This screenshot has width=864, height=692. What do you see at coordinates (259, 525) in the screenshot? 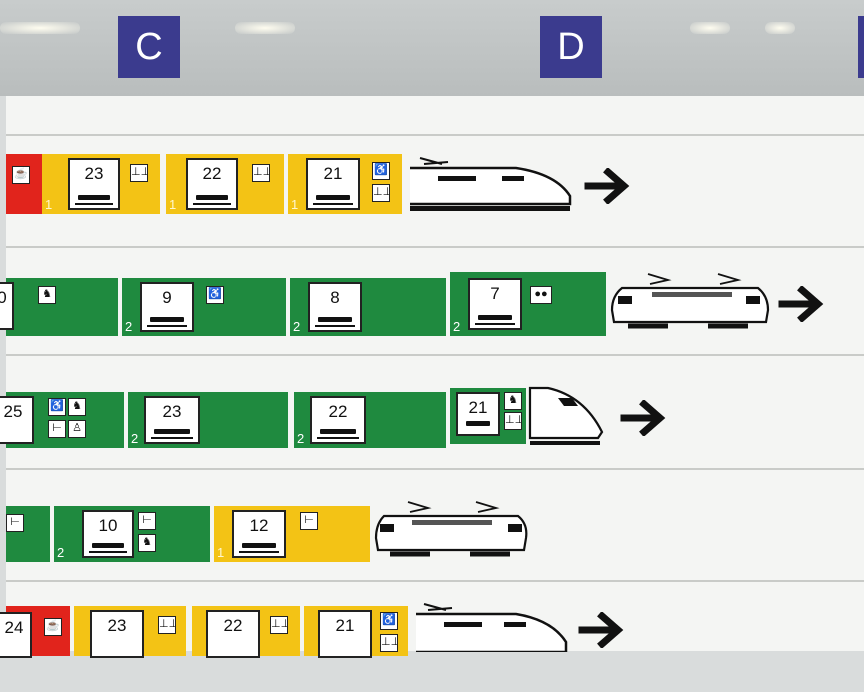
I see `coach-number: 12` at bounding box center [259, 525].